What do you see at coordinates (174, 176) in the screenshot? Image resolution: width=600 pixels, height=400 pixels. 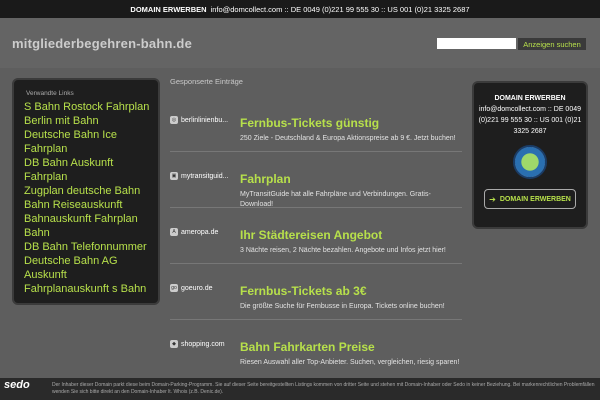 I see `bus-icon: ▣` at bounding box center [174, 176].